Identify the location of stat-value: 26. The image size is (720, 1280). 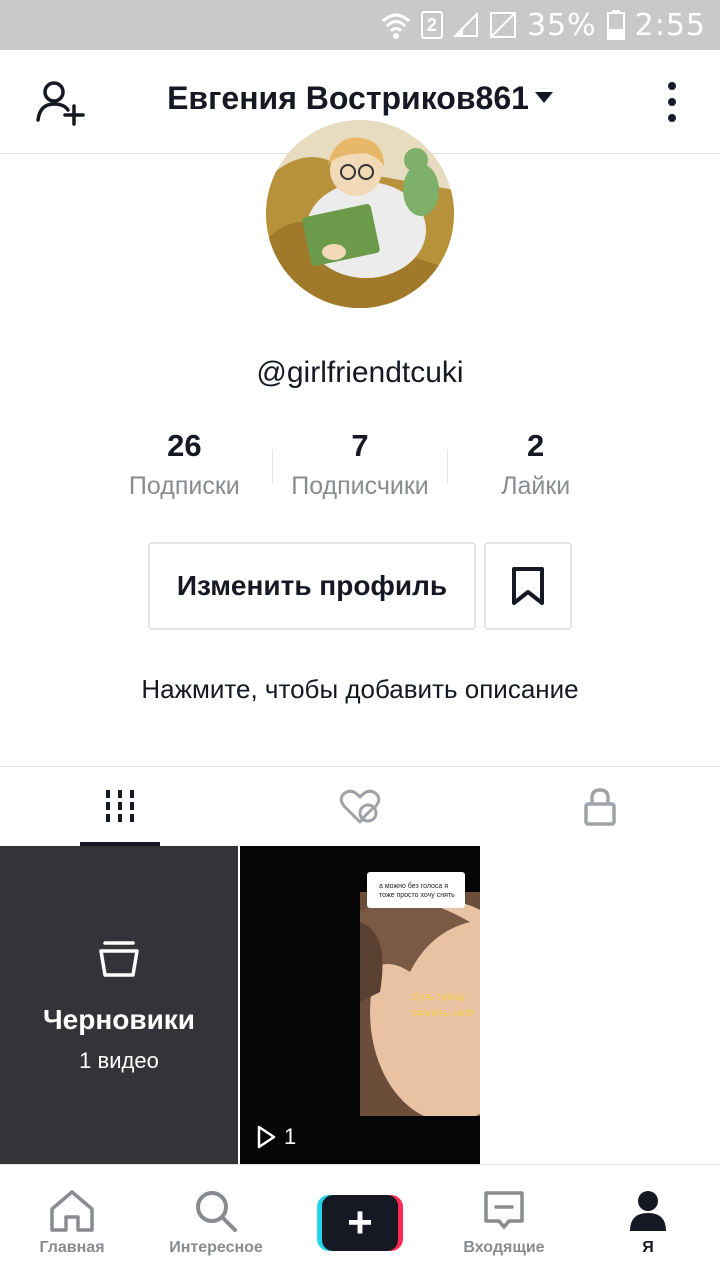
(184, 445).